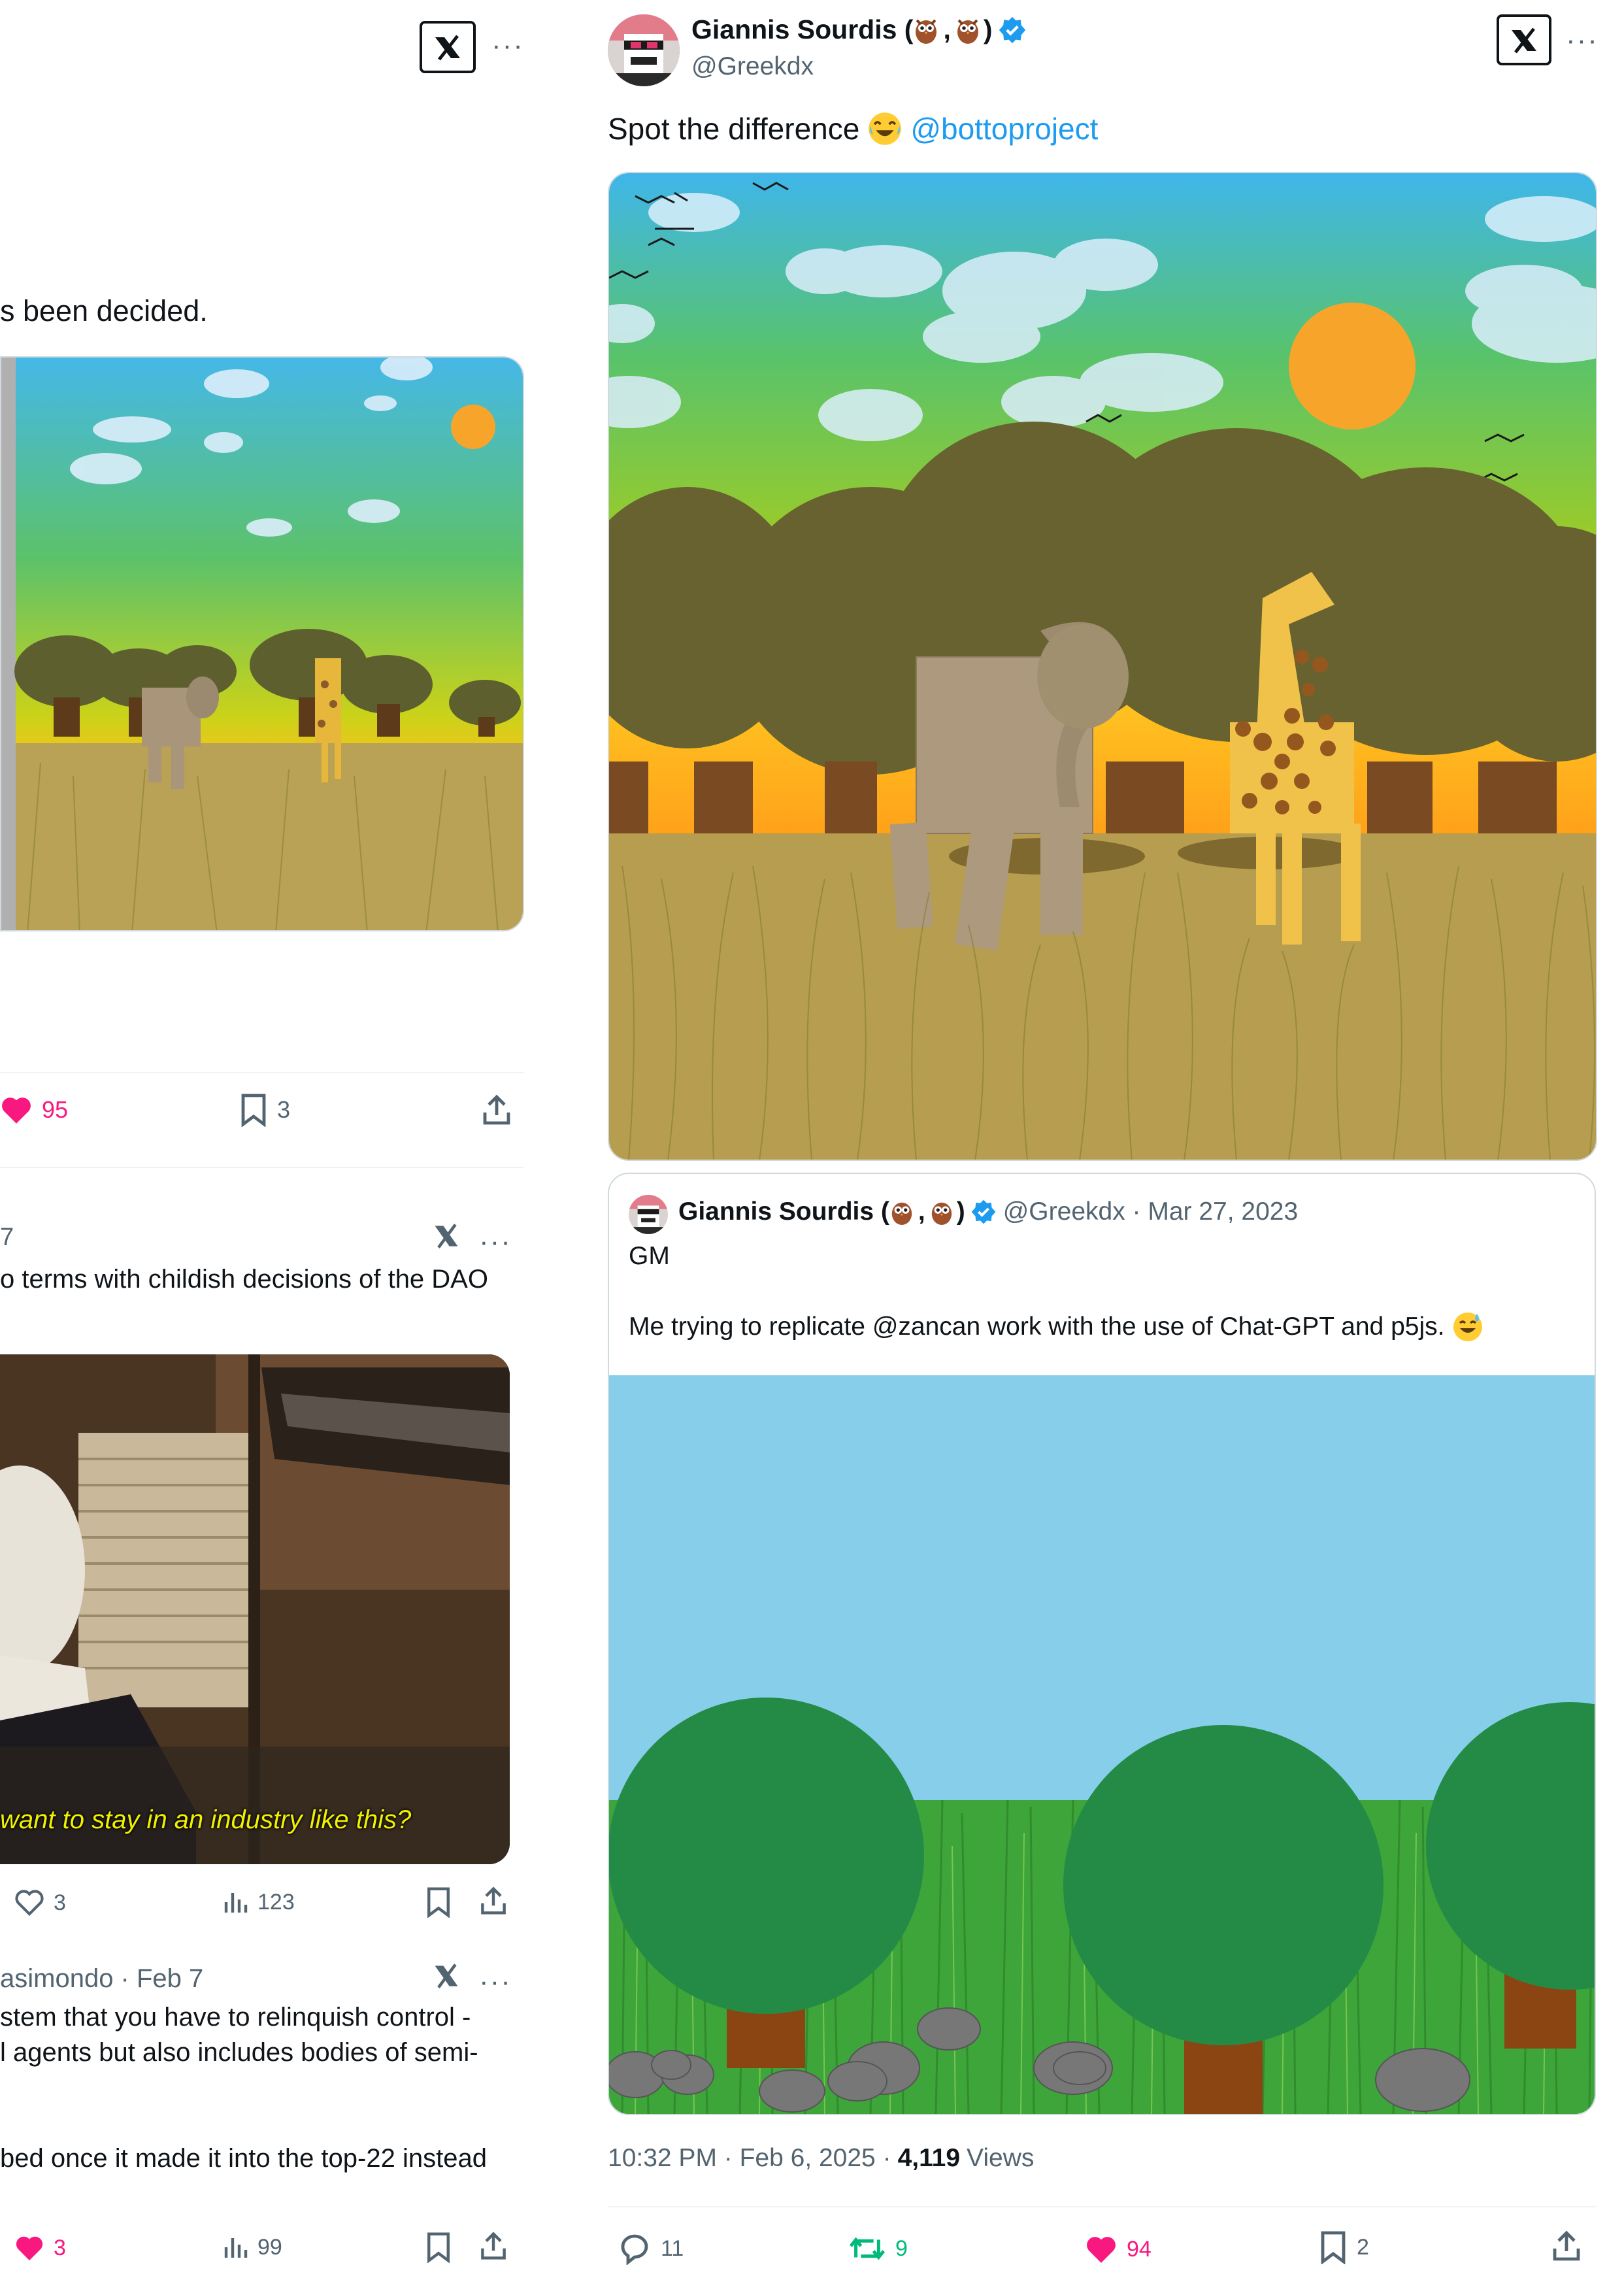  Describe the element at coordinates (1363, 2247) in the screenshot. I see `bookmark-count: 2` at that location.